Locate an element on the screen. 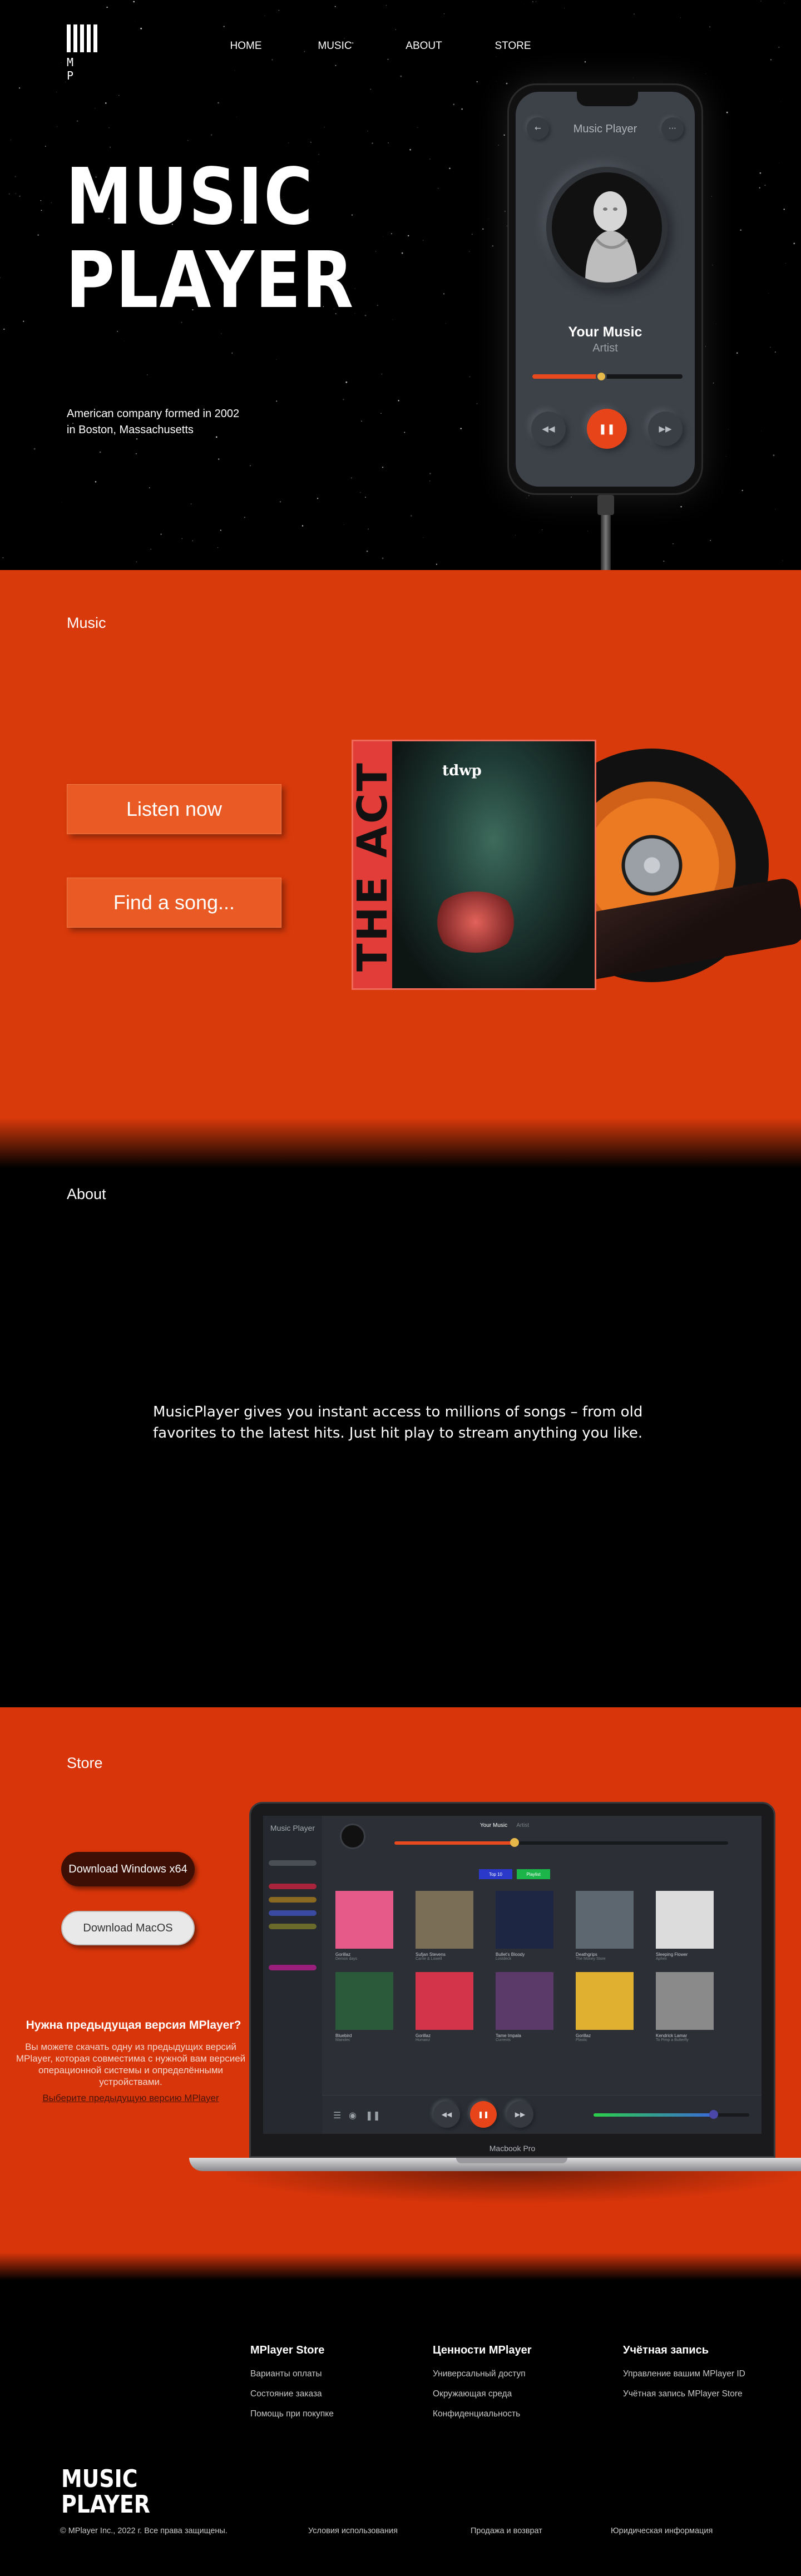 This screenshot has height=2576, width=801. footer-link: Варианты оплаты is located at coordinates (292, 2374).